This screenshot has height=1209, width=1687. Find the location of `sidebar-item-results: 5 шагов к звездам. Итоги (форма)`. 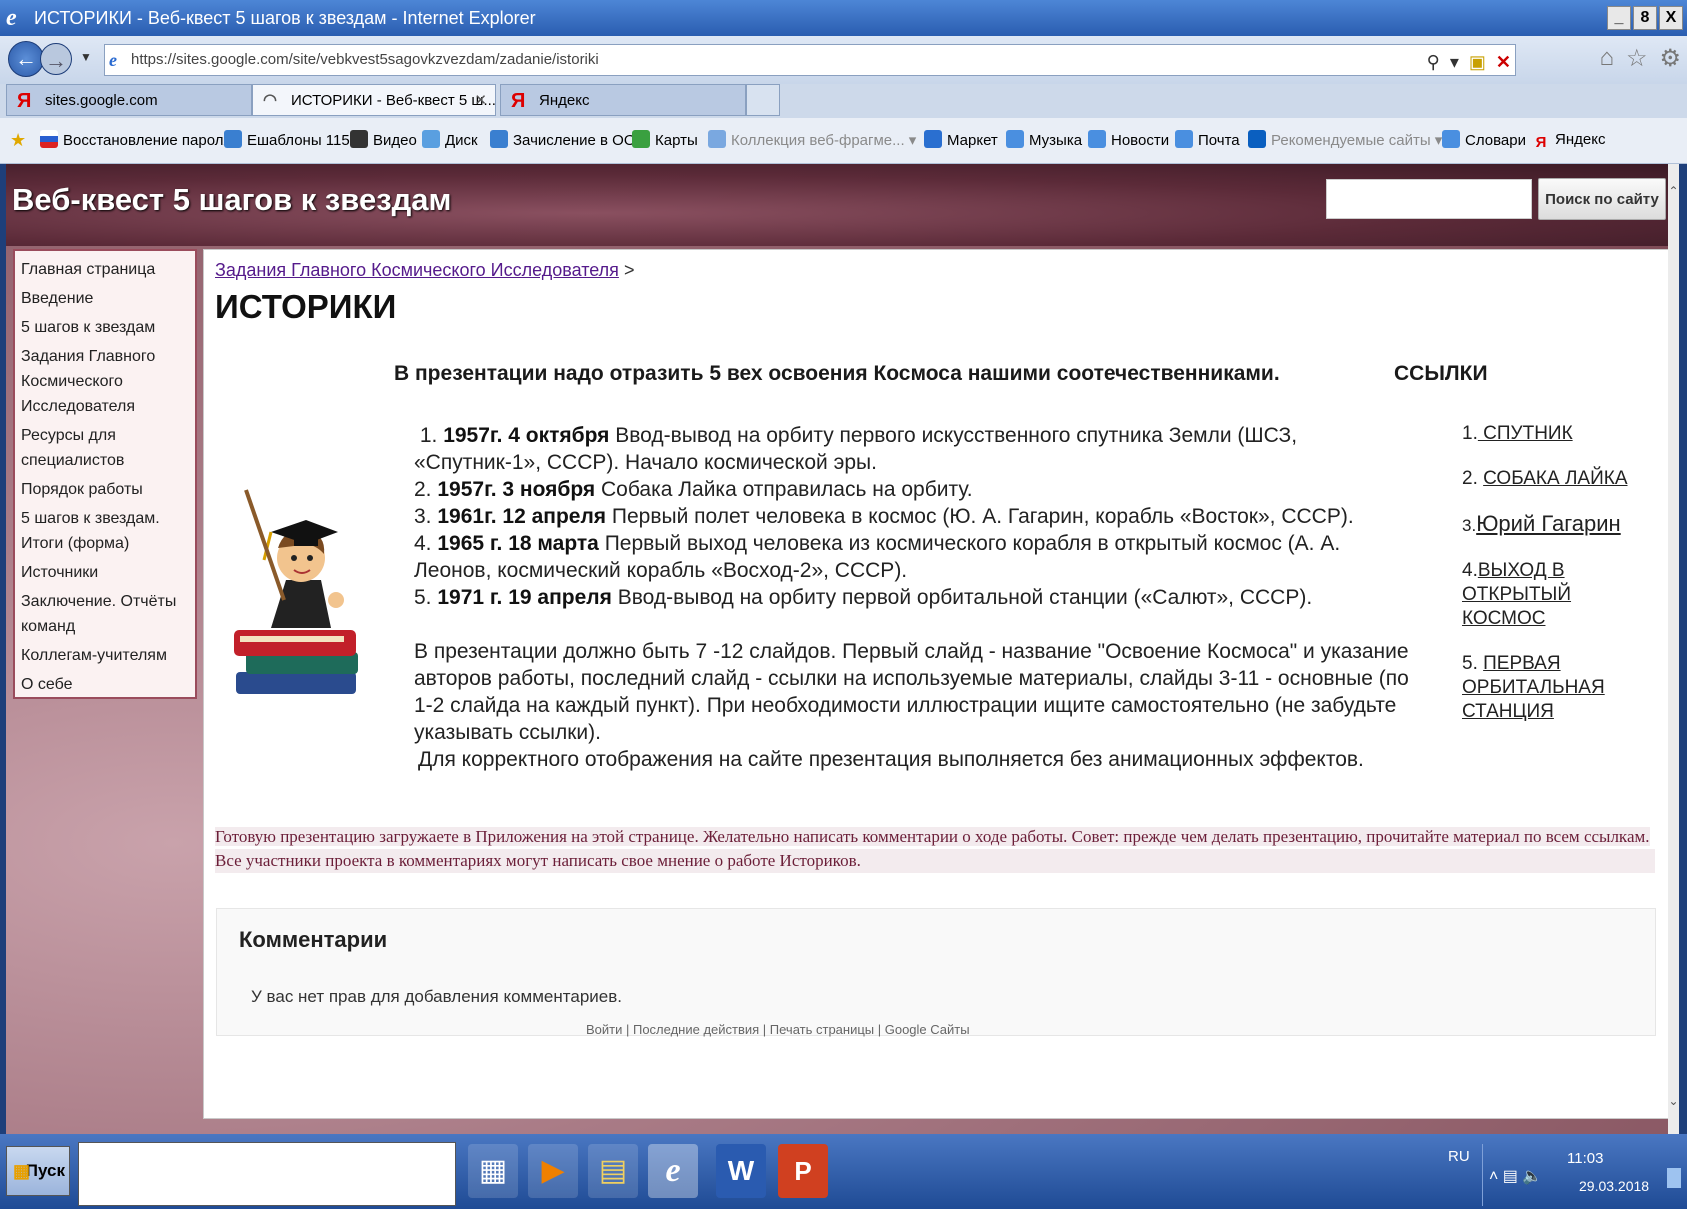

sidebar-item-results: 5 шагов к звездам. Итоги (форма) is located at coordinates (105, 531).